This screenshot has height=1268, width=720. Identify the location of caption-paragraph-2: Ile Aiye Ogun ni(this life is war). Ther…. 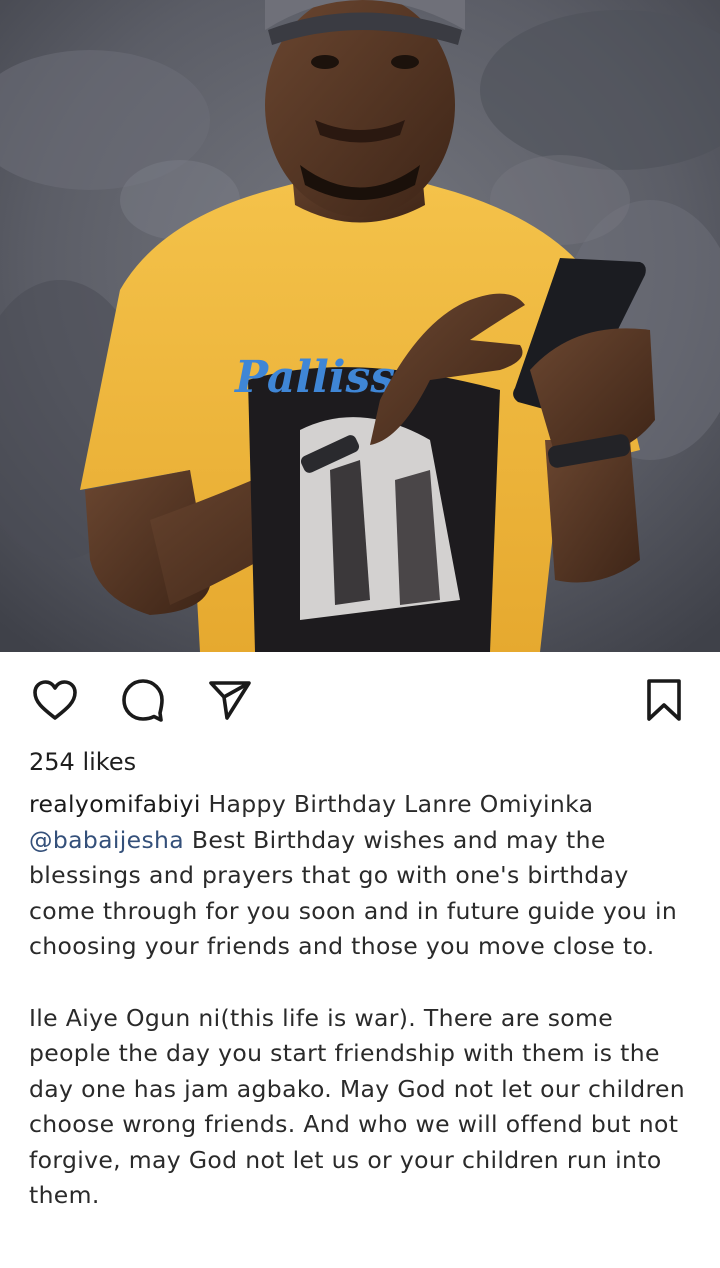
(357, 1106).